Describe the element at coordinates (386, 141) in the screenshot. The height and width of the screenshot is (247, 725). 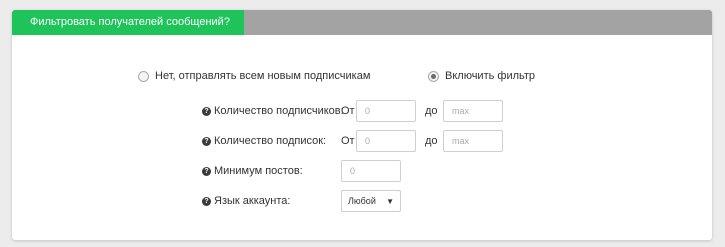
I see `subscriptions-from-input` at that location.